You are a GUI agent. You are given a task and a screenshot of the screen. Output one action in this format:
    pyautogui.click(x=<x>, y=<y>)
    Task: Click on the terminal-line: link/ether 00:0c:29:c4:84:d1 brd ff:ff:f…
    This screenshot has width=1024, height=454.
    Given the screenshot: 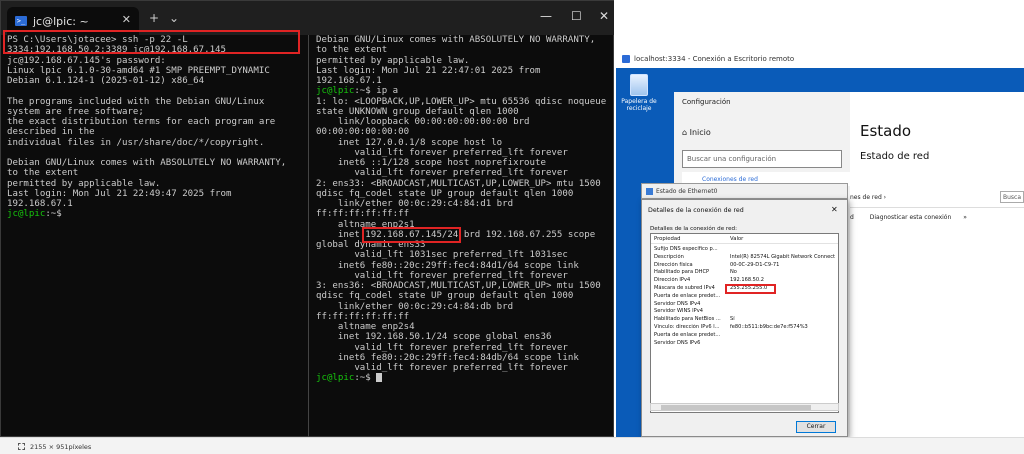 What is the action you would take?
    pyautogui.click(x=417, y=209)
    